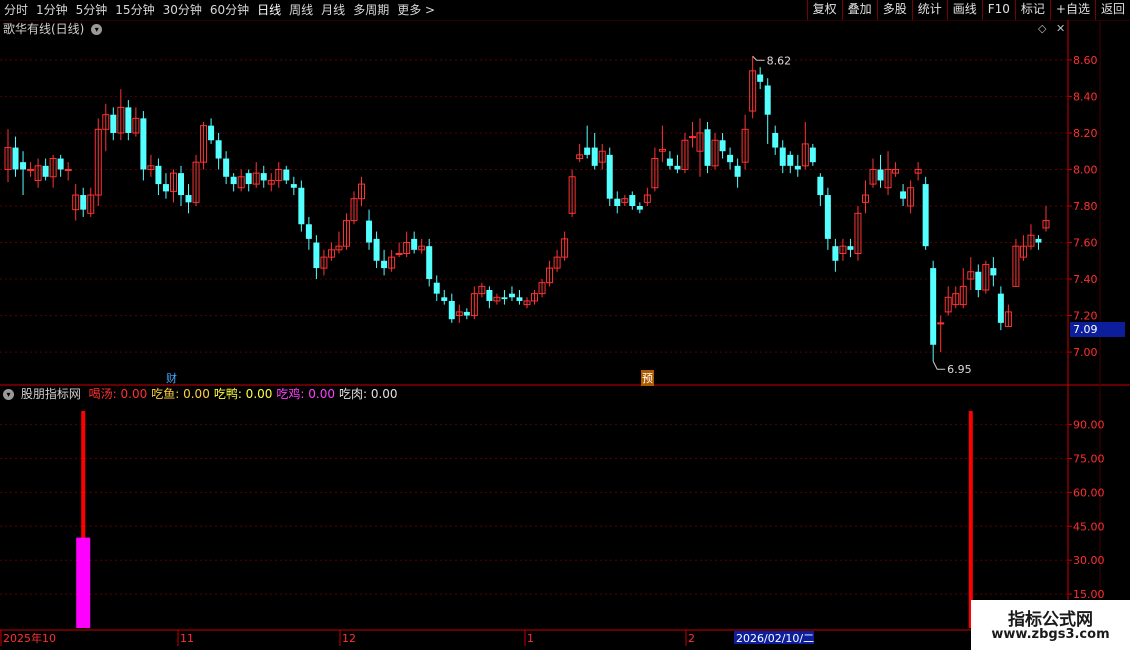 This screenshot has width=1130, height=650. I want to click on price-tick-label: 8.20, so click(1085, 133).